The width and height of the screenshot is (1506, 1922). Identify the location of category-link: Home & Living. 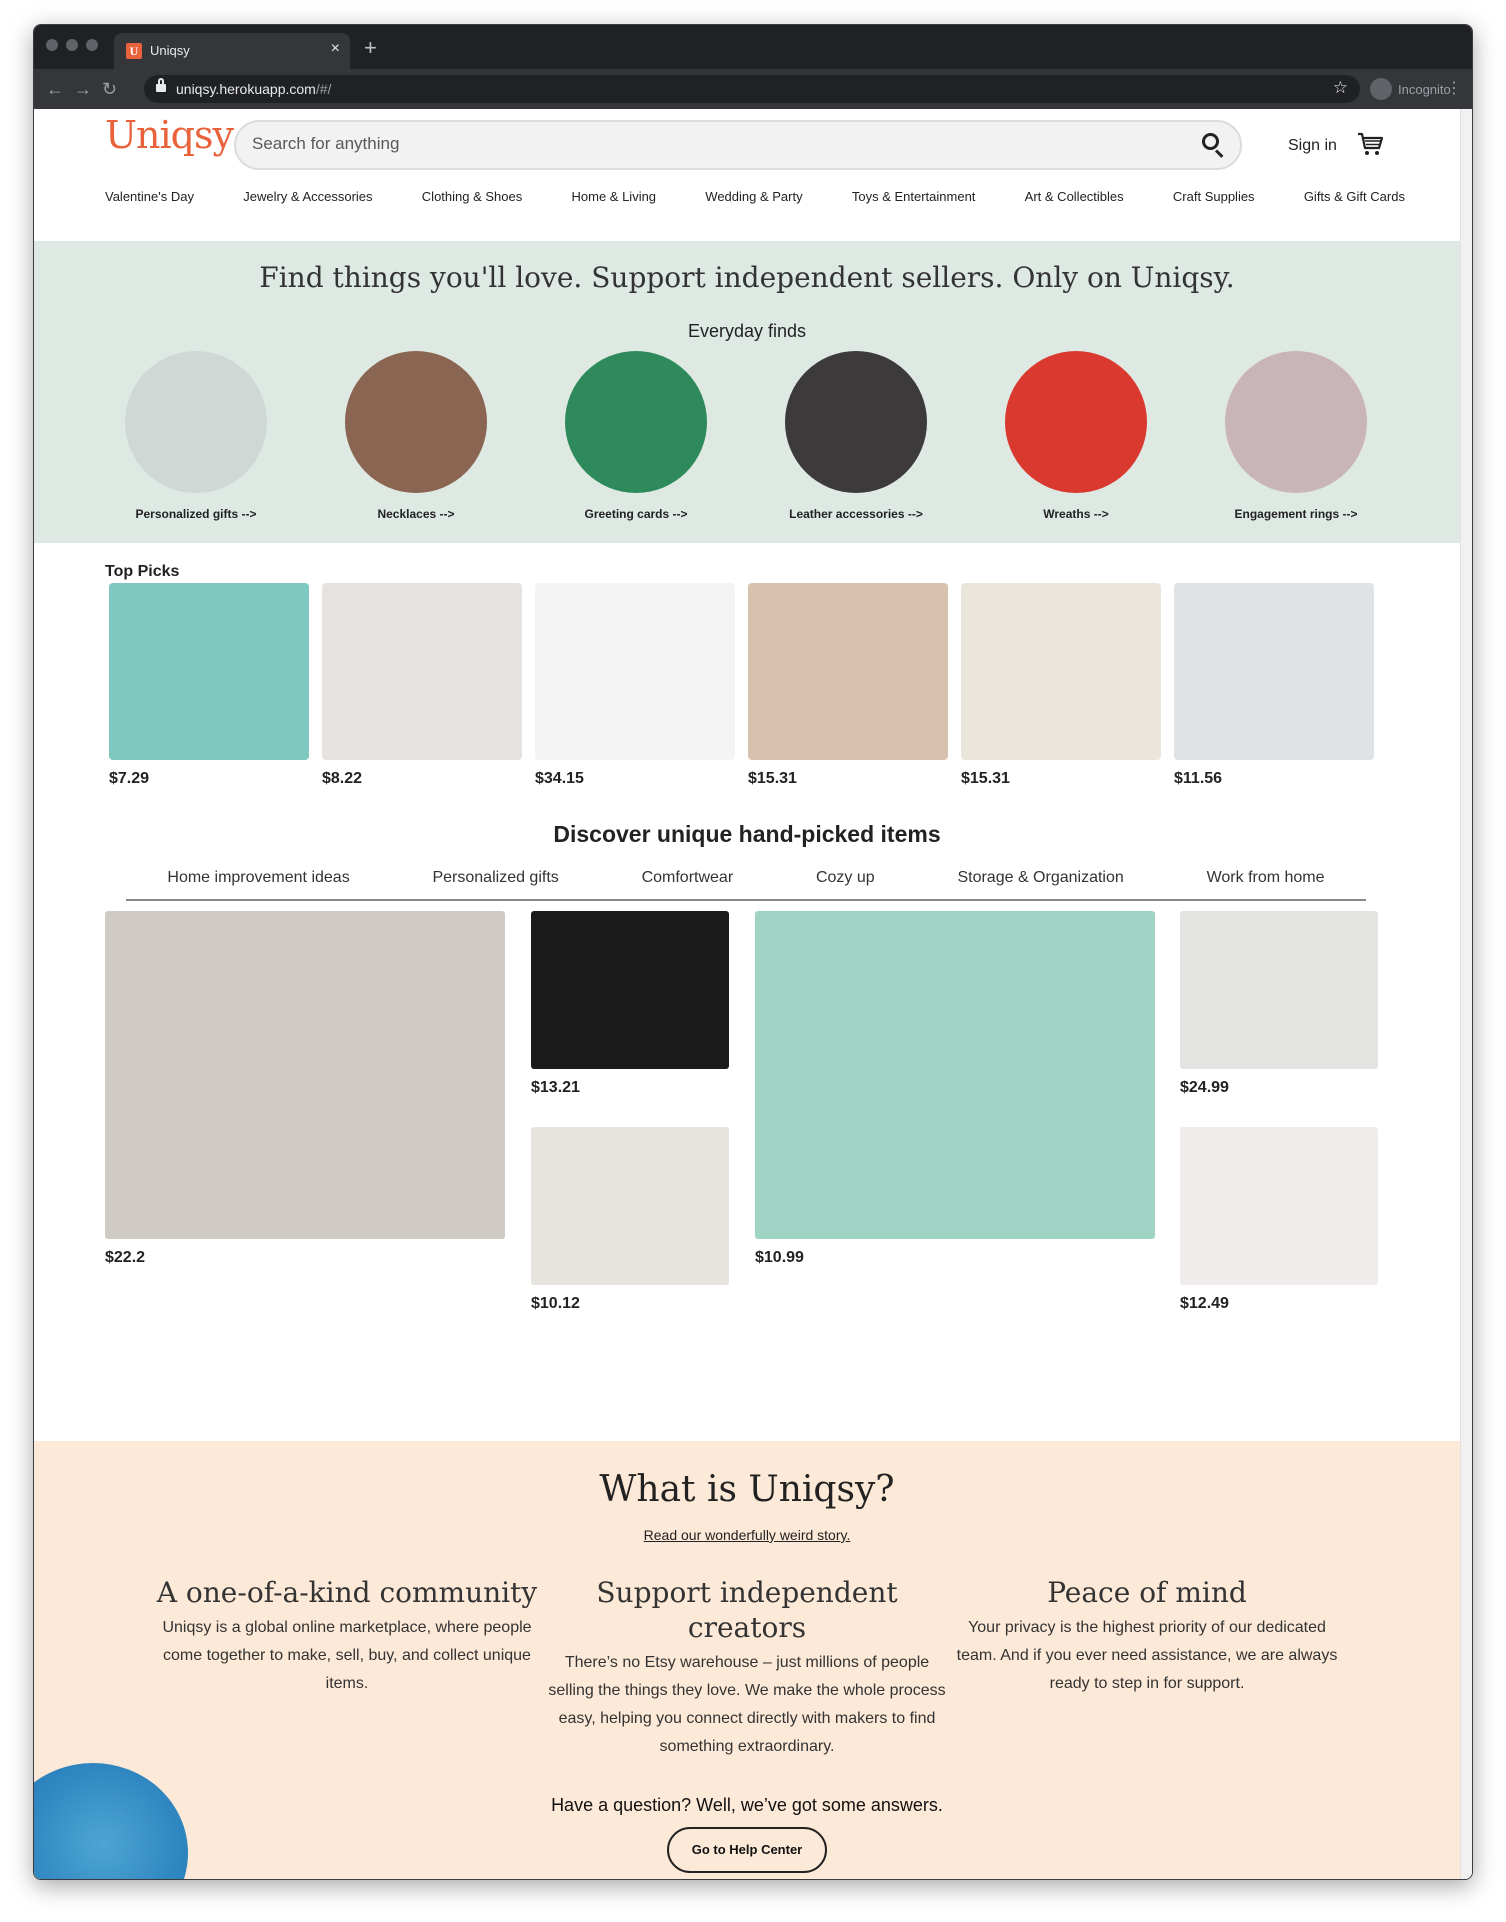
(614, 196).